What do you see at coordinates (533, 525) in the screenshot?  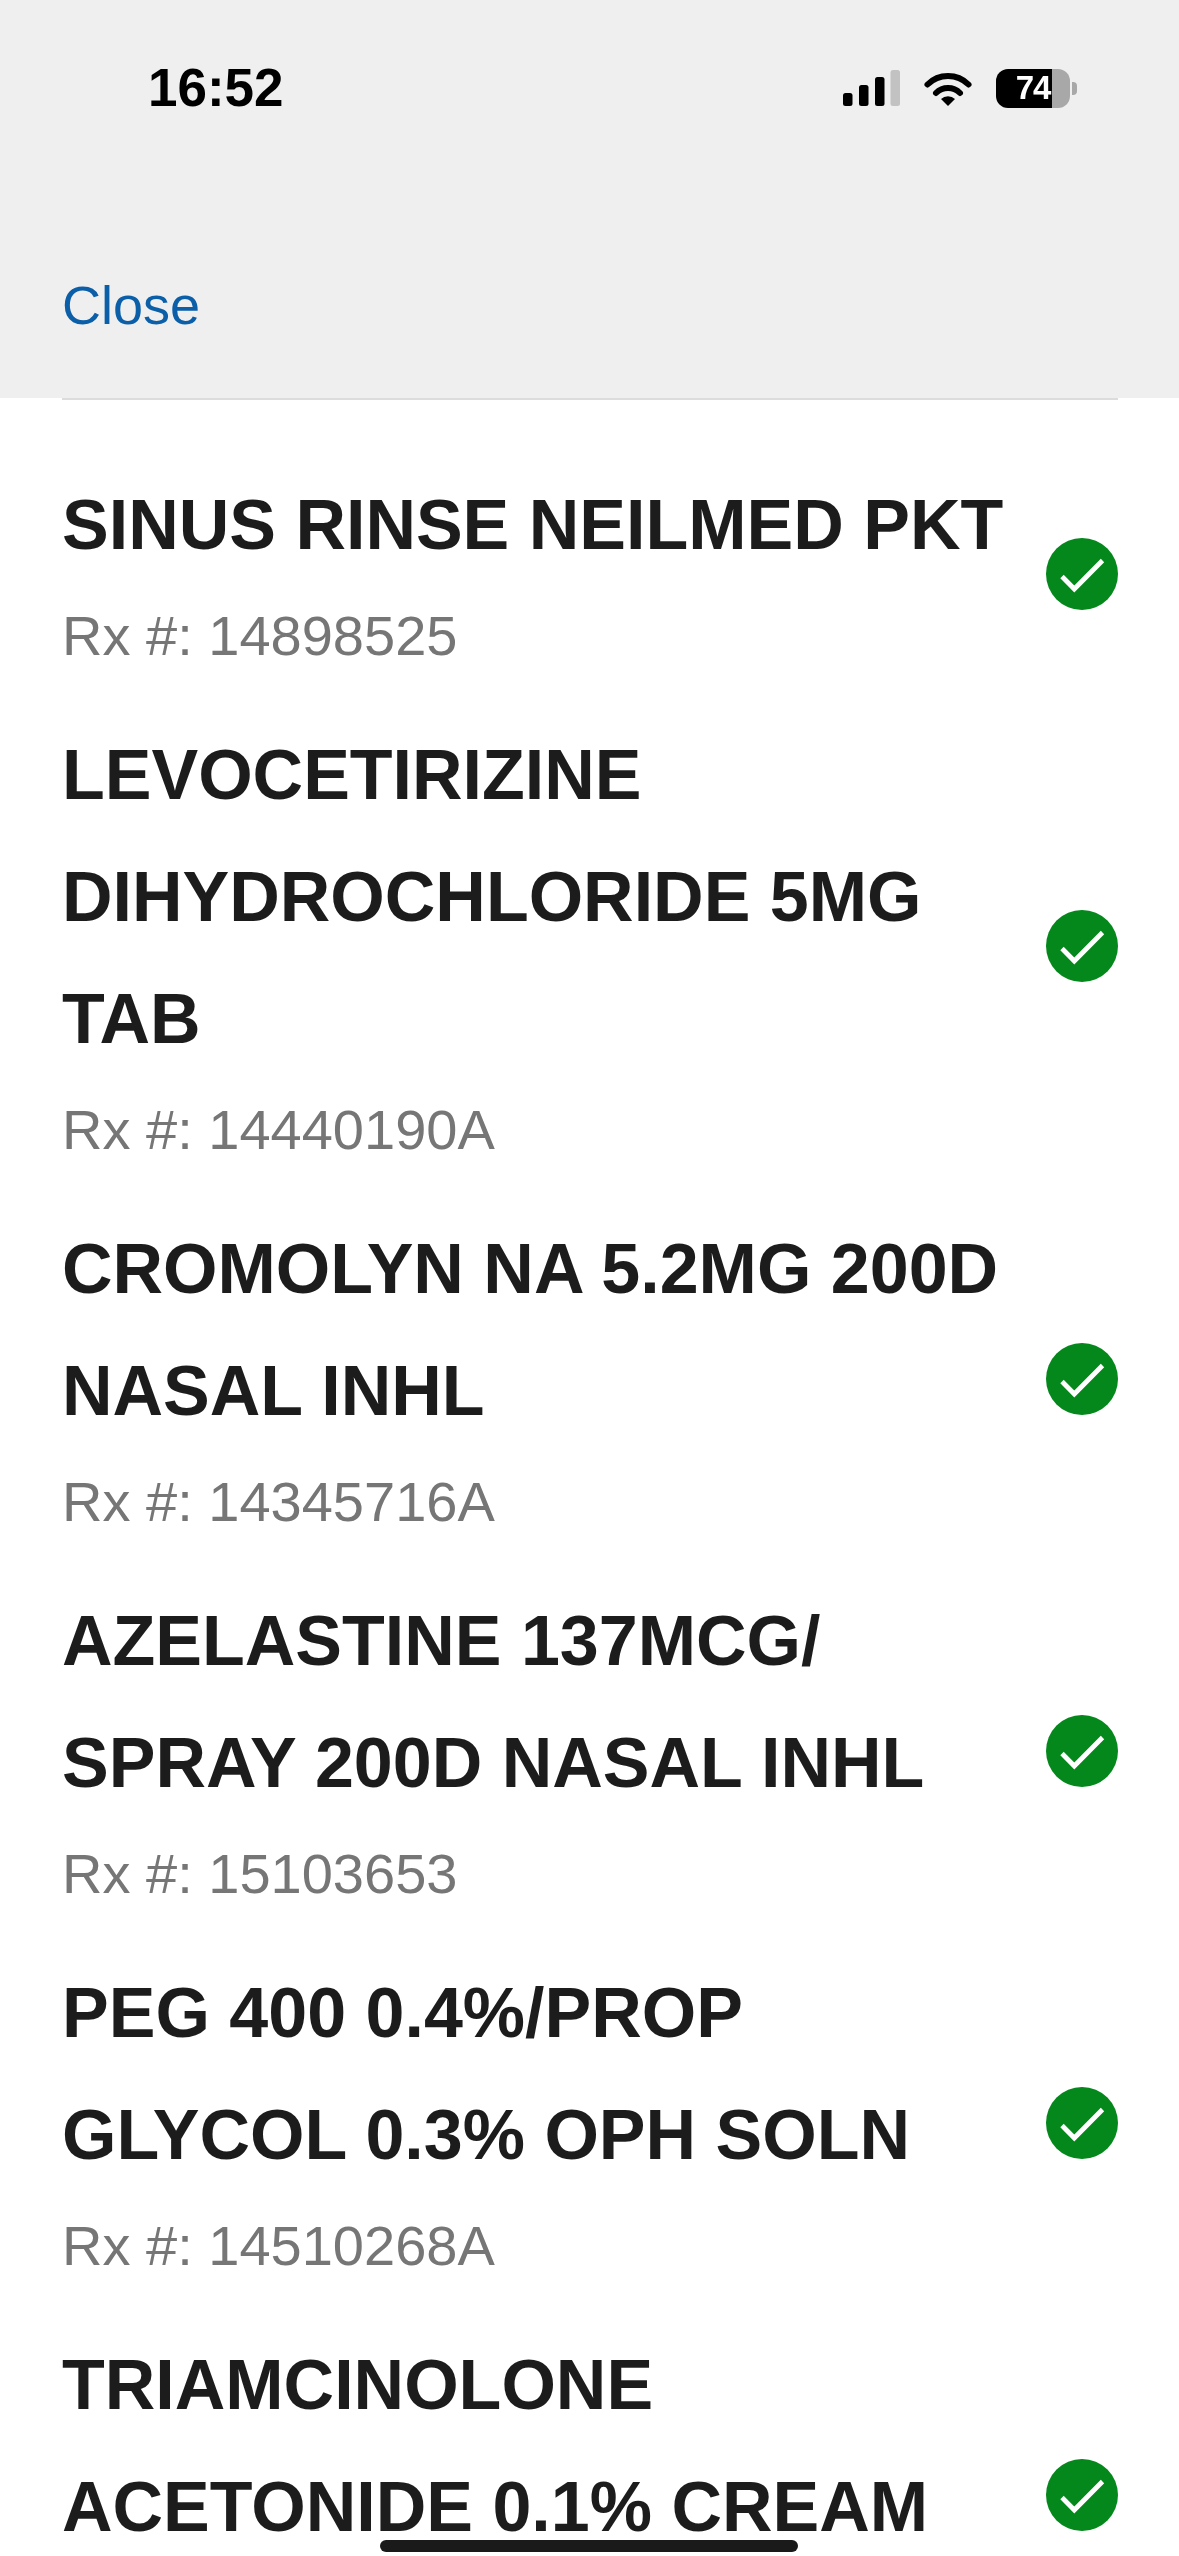 I see `medication-name: SINUS RINSE NEILMED PKT` at bounding box center [533, 525].